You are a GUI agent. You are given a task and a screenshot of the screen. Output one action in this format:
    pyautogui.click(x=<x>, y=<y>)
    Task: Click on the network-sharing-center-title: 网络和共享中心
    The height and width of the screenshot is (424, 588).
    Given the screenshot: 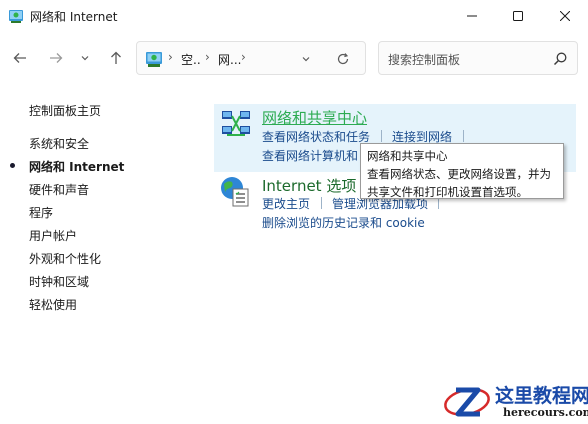 What is the action you would take?
    pyautogui.click(x=314, y=117)
    